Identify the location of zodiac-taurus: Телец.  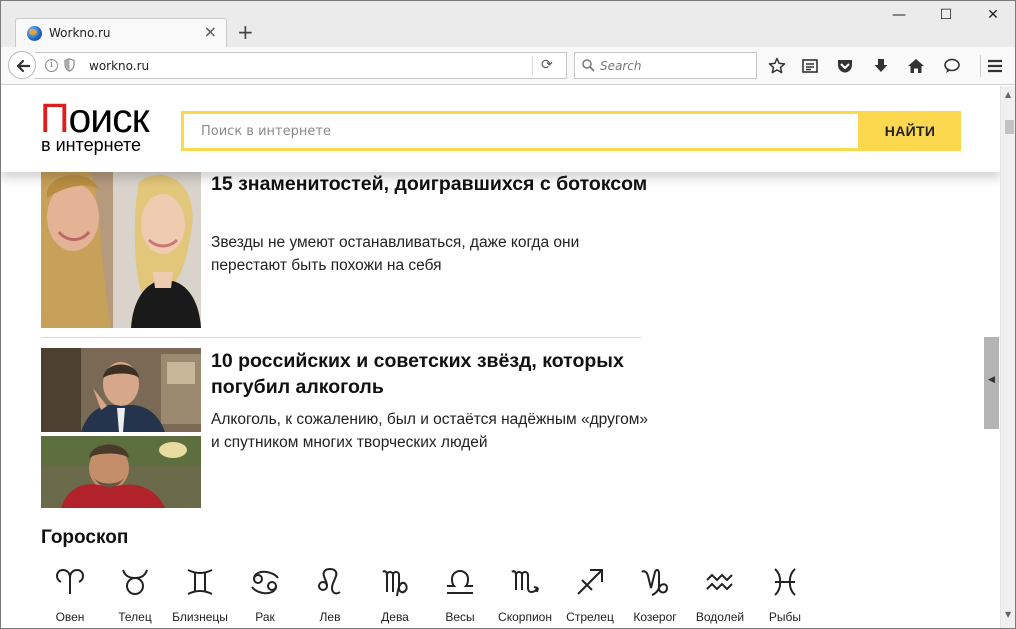
(135, 595).